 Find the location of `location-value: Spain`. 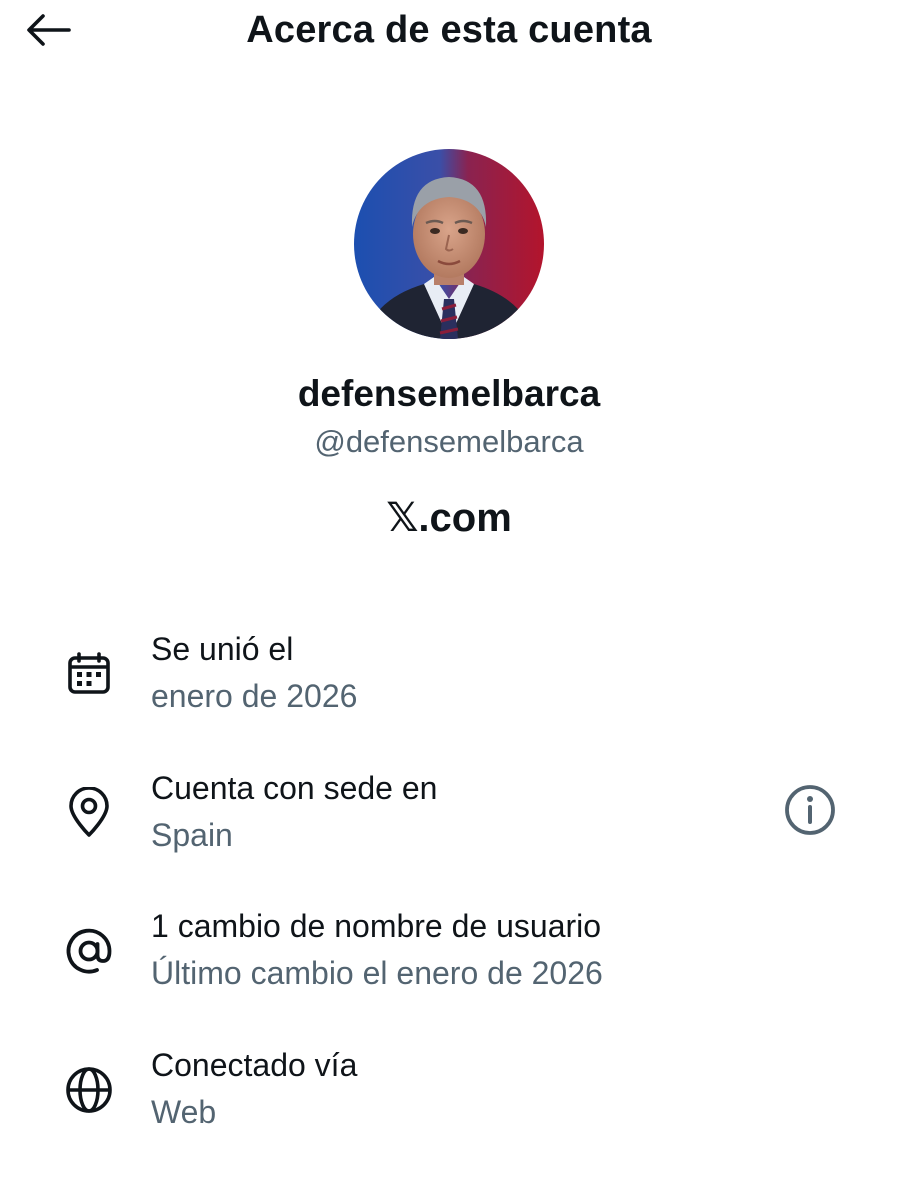

location-value: Spain is located at coordinates (192, 835).